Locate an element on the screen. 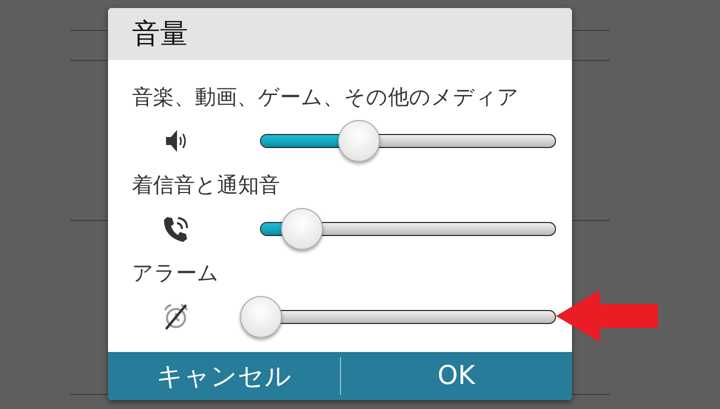  volume-label: アラーム is located at coordinates (176, 273).